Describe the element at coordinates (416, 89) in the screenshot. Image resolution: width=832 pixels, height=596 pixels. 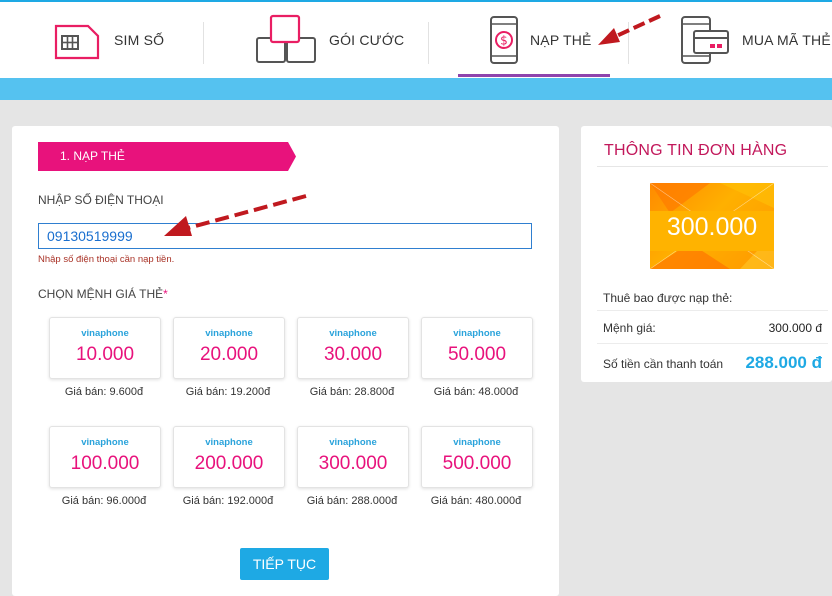
I see `header-bar` at that location.